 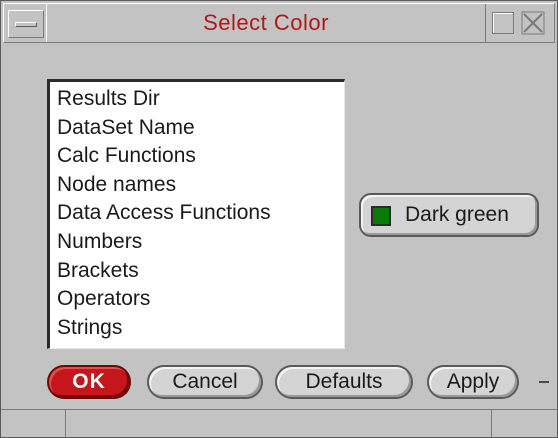 What do you see at coordinates (200, 242) in the screenshot?
I see `list-item: Numbers` at bounding box center [200, 242].